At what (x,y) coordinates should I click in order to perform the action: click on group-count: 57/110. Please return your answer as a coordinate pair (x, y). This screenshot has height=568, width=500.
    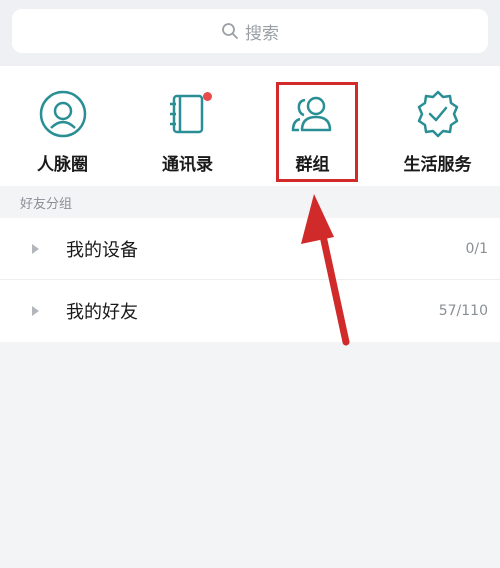
    Looking at the image, I should click on (463, 311).